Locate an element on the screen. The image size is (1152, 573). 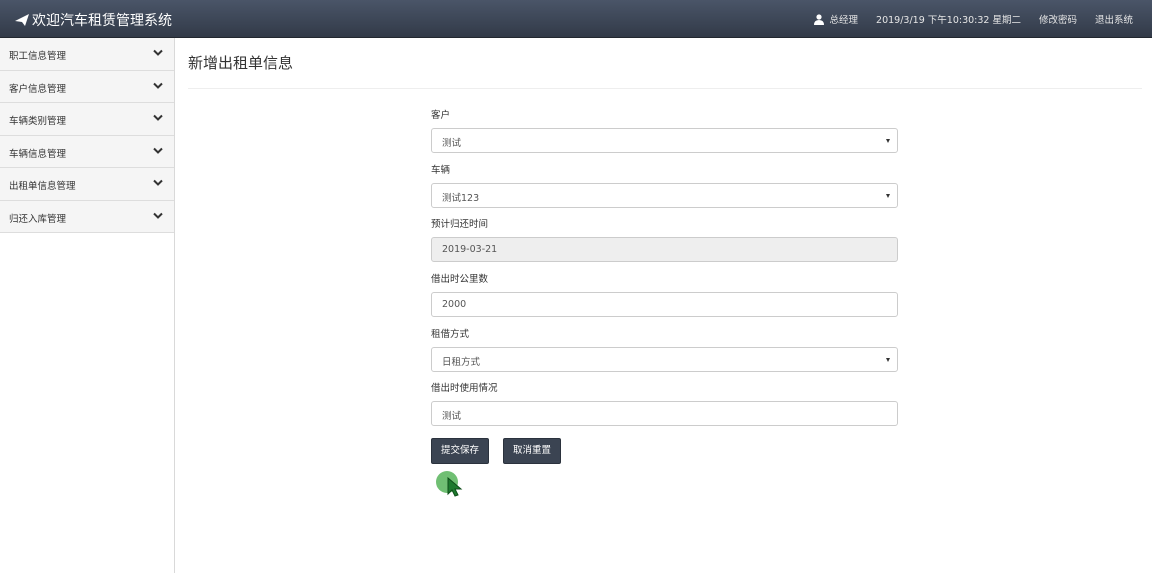
app-title: 欢迎汽车租赁管理系统 is located at coordinates (102, 21).